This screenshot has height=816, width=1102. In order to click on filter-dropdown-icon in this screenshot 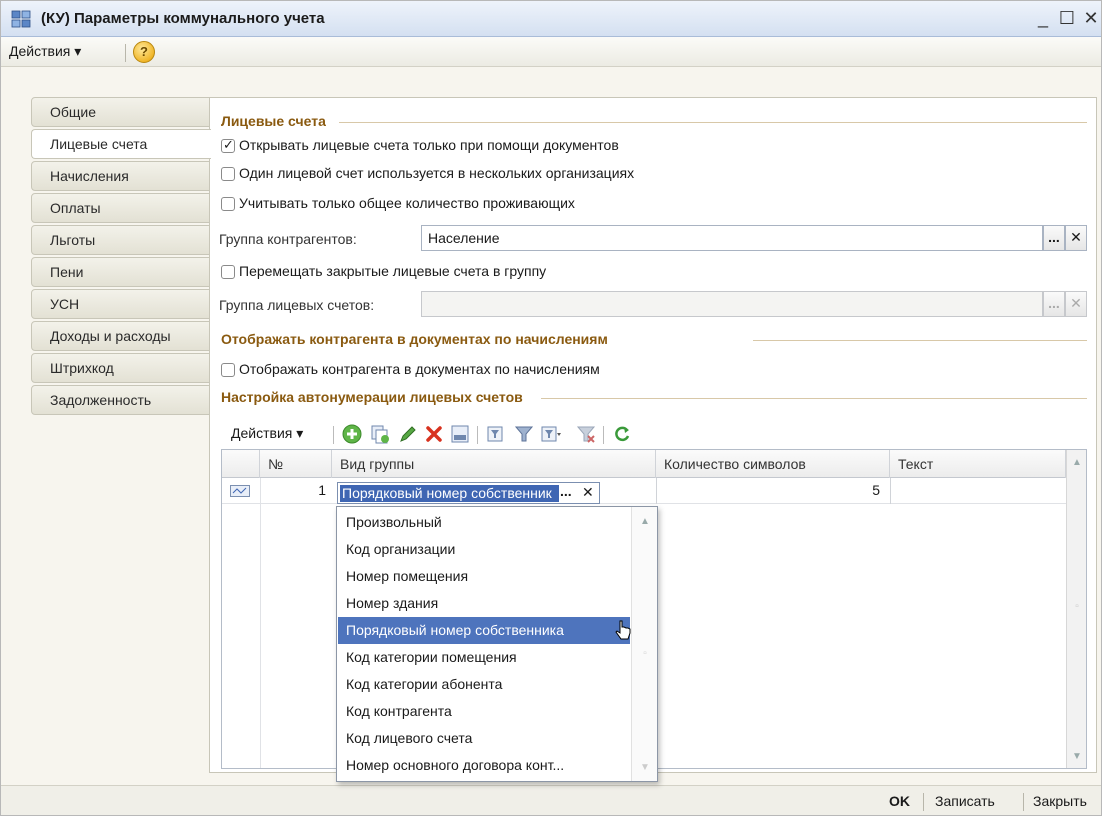, I will do `click(550, 434)`.